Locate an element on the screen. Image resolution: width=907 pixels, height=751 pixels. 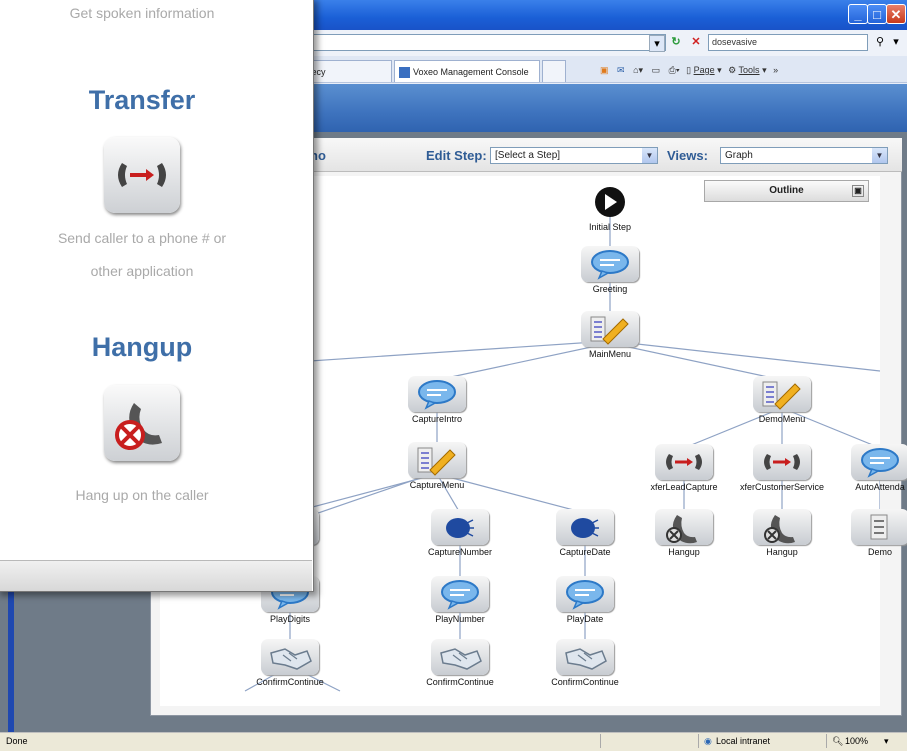
graph-node-label: Greeting is located at coordinates (610, 289).